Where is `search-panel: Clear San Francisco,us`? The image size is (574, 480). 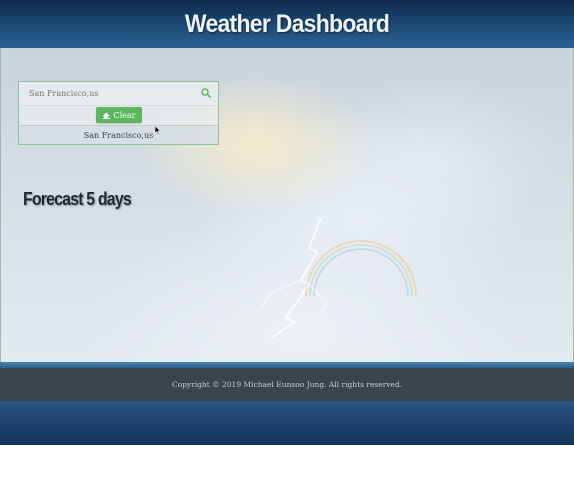
search-panel: Clear San Francisco,us is located at coordinates (118, 113).